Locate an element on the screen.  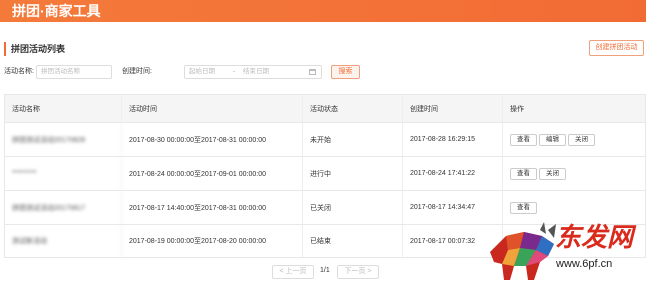
prev-page-button: < 上一页 is located at coordinates (293, 272).